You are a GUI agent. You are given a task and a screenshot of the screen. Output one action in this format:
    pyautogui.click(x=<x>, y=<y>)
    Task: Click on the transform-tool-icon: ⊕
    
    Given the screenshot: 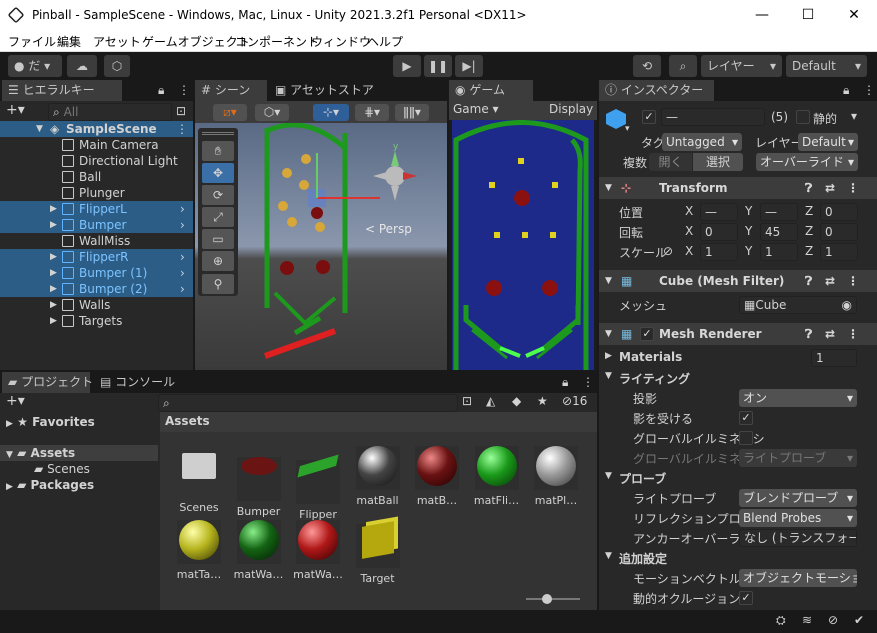 What is the action you would take?
    pyautogui.click(x=218, y=261)
    